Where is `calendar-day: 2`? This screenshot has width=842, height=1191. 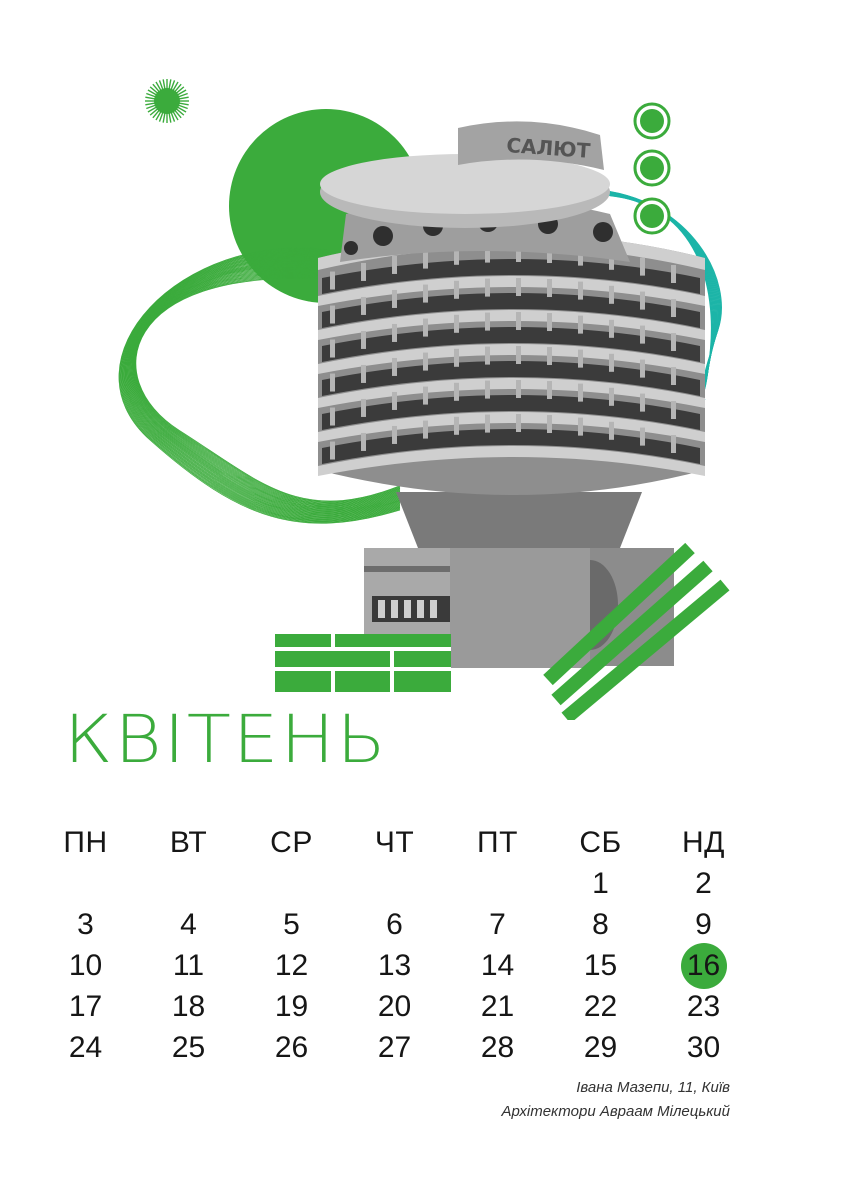 calendar-day: 2 is located at coordinates (703, 883).